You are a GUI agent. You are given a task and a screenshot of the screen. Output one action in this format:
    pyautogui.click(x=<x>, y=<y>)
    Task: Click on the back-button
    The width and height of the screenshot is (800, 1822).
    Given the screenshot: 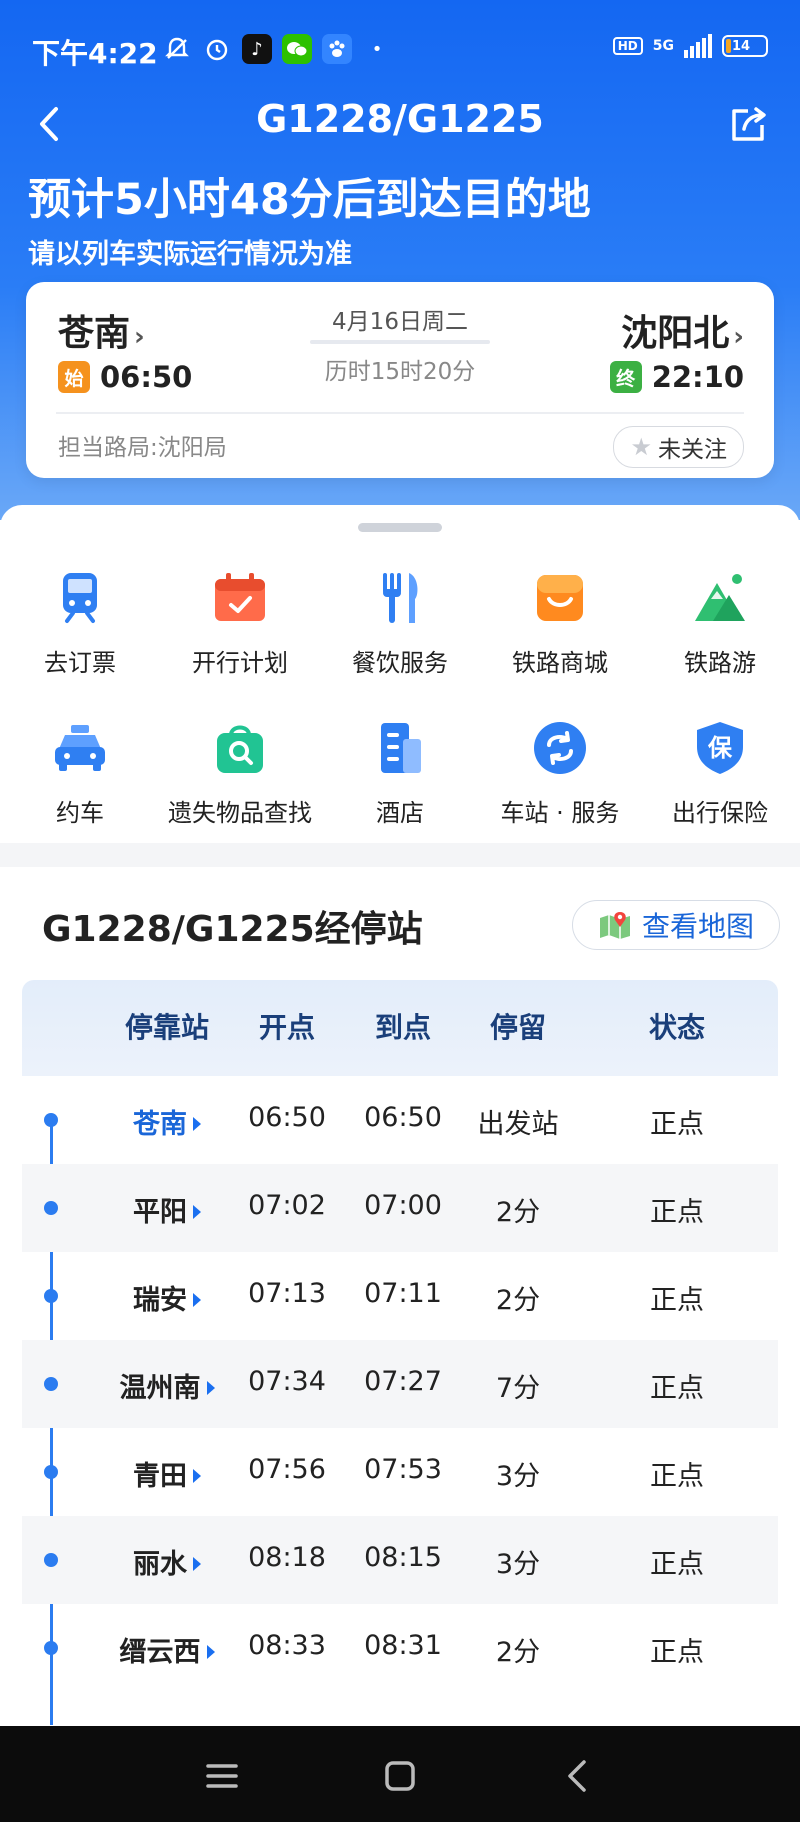 What is the action you would take?
    pyautogui.click(x=50, y=124)
    